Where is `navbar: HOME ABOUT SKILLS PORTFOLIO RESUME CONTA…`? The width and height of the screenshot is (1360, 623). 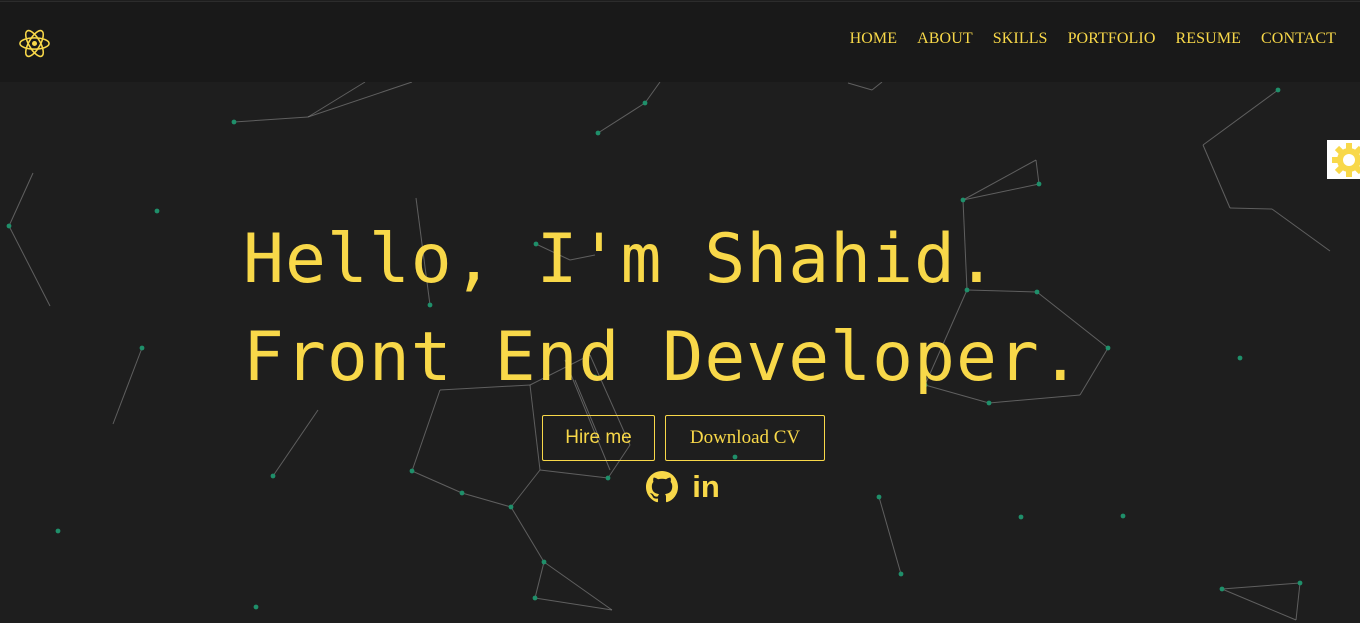
navbar: HOME ABOUT SKILLS PORTFOLIO RESUME CONTA… is located at coordinates (680, 41).